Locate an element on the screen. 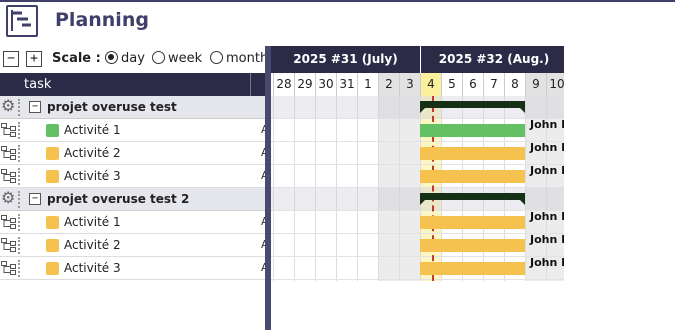 The height and width of the screenshot is (330, 675). second-column-header is located at coordinates (257, 84).